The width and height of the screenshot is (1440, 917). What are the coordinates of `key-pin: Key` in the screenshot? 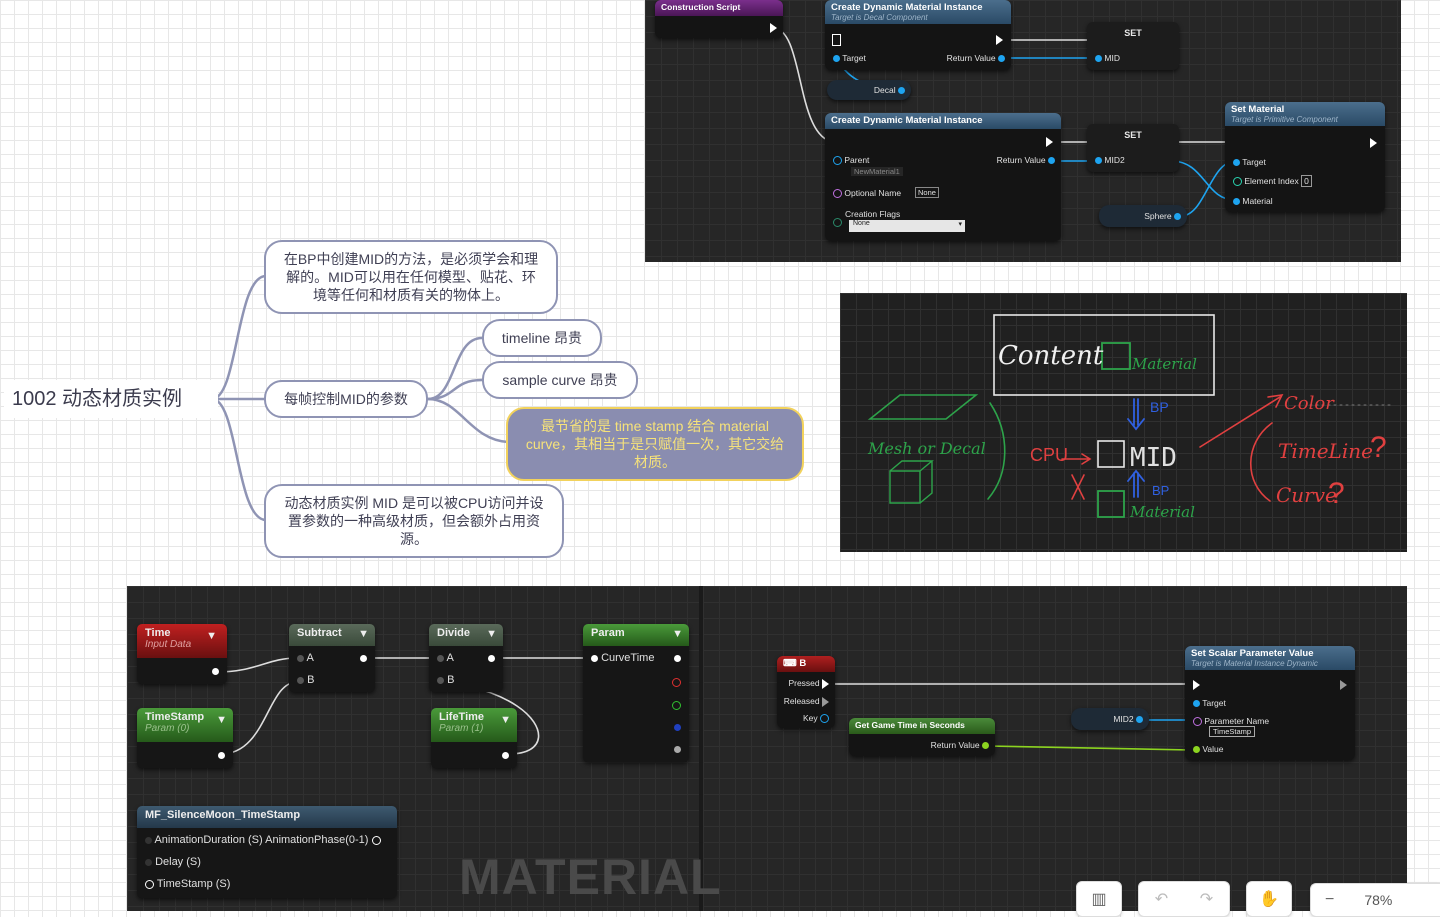 It's located at (816, 718).